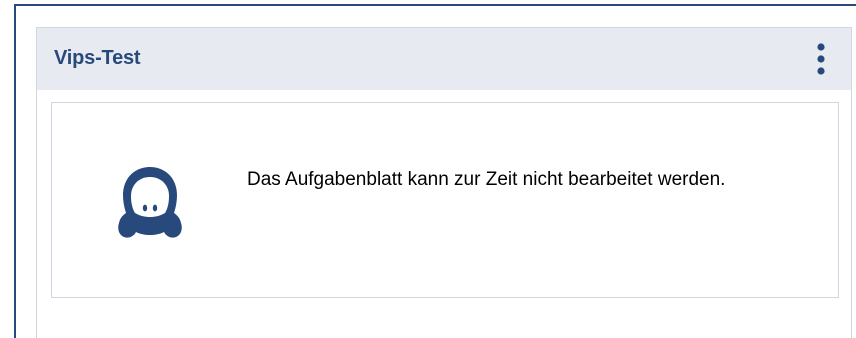  I want to click on frame-border-left, so click(15, 171).